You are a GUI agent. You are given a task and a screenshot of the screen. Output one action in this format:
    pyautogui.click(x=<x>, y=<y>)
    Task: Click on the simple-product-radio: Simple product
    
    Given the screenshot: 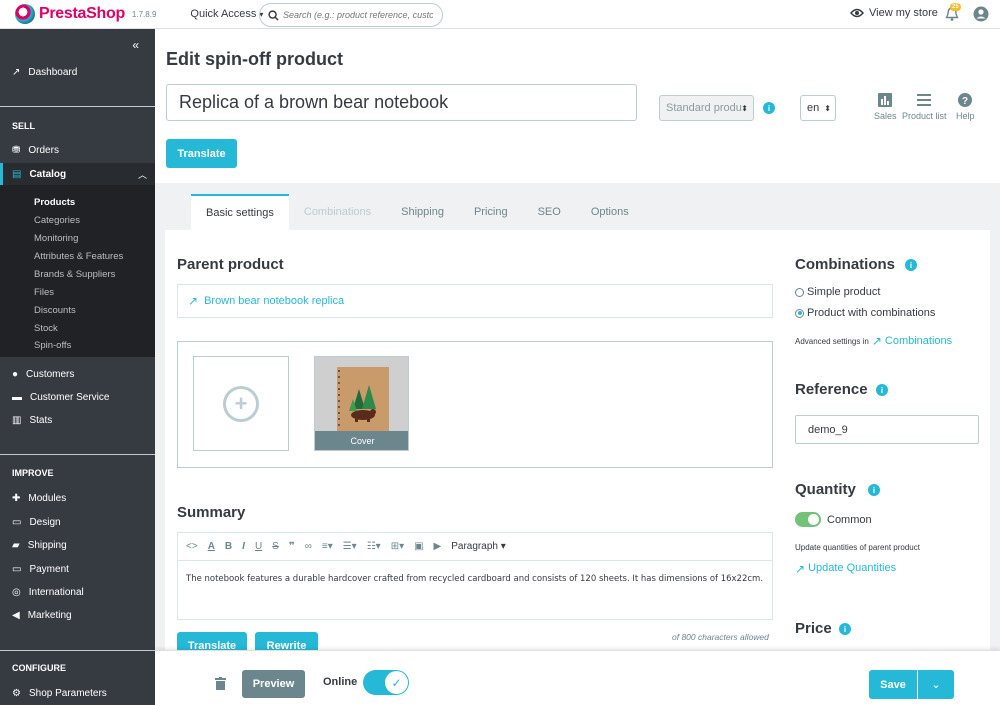 What is the action you would take?
    pyautogui.click(x=837, y=292)
    